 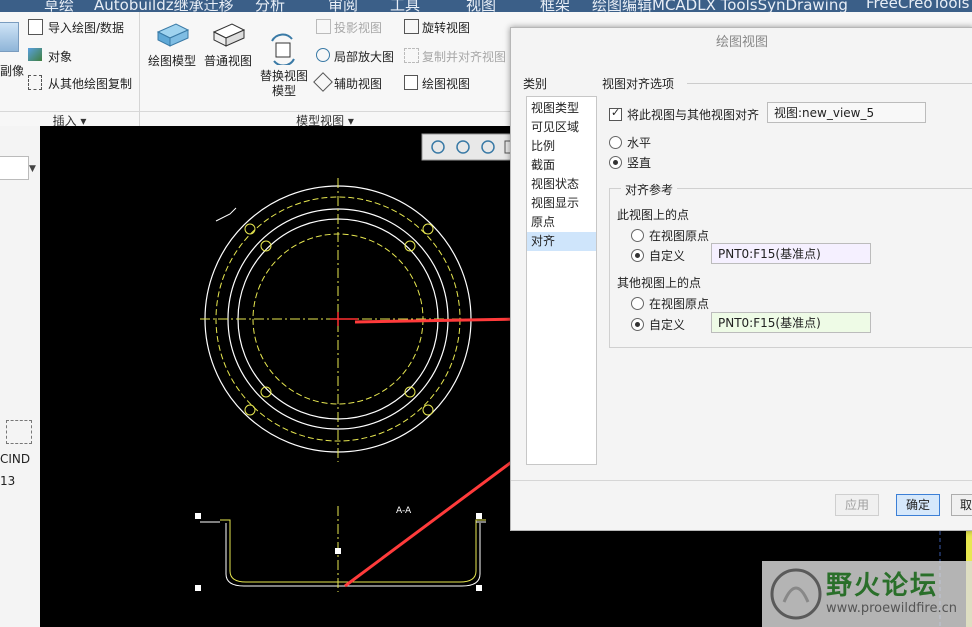 I want to click on auxiliary-icon, so click(x=323, y=82).